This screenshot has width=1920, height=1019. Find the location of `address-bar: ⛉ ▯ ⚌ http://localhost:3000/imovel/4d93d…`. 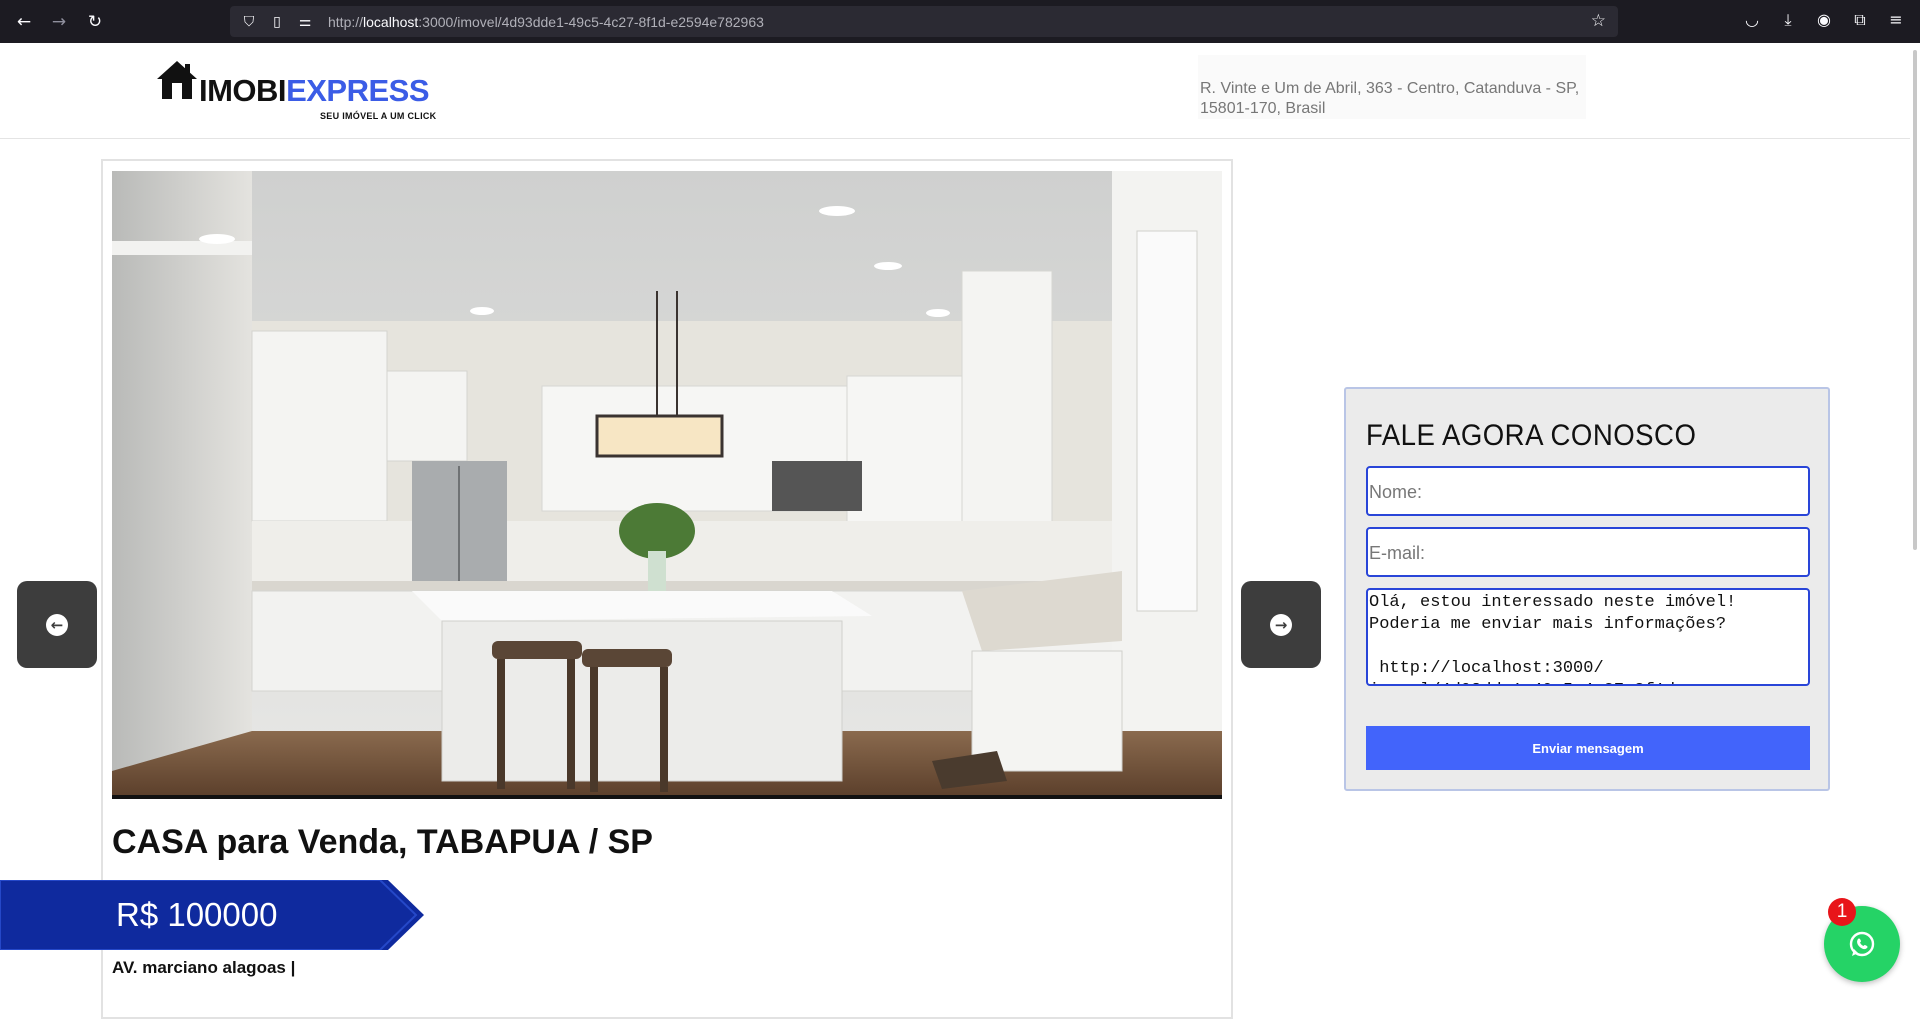

address-bar: ⛉ ▯ ⚌ http://localhost:3000/imovel/4d93d… is located at coordinates (924, 21).